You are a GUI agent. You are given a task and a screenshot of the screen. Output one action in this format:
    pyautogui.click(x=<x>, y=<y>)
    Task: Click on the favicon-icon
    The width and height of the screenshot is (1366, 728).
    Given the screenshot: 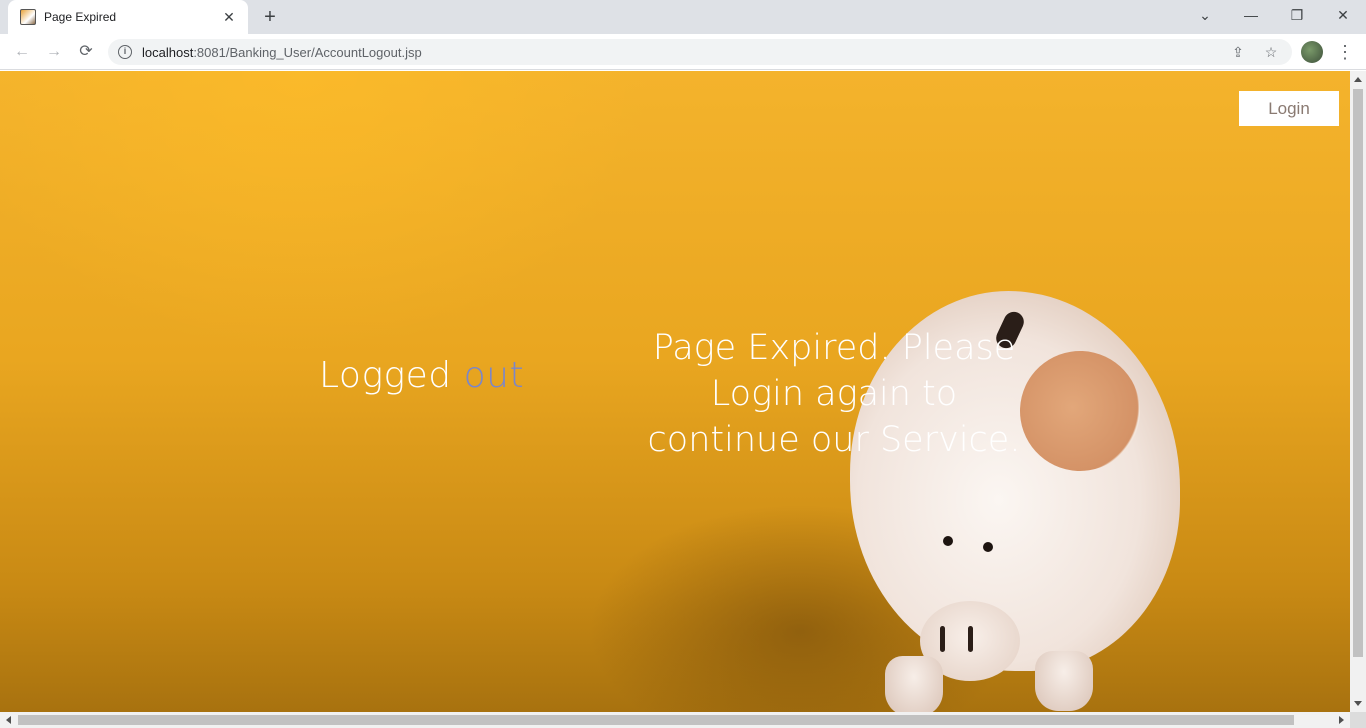 What is the action you would take?
    pyautogui.click(x=28, y=17)
    